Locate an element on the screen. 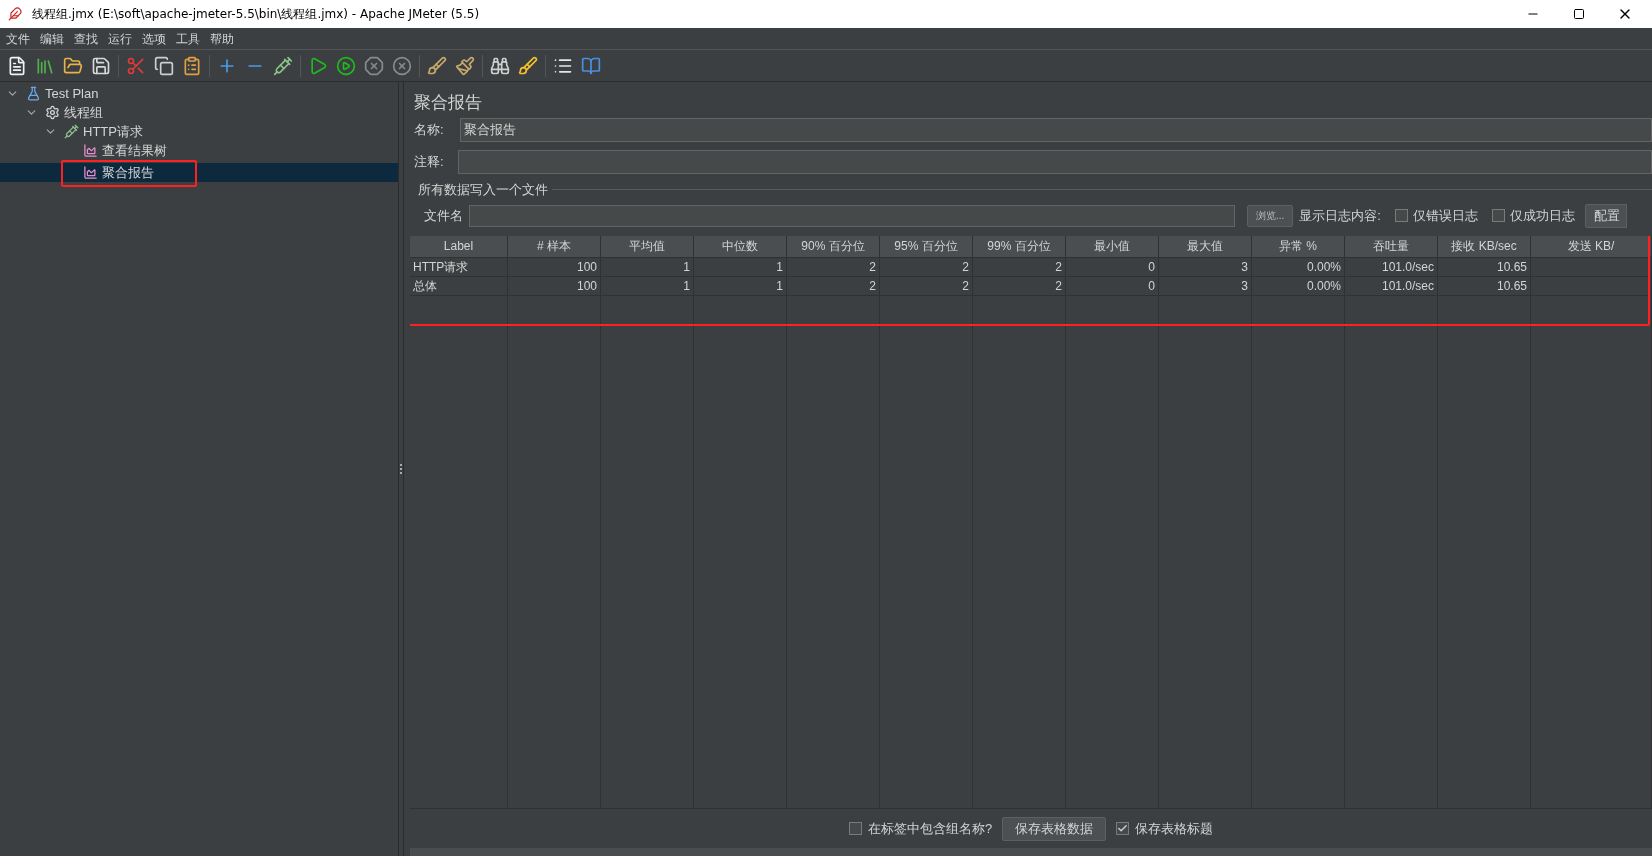 This screenshot has height=856, width=1652. filename-field is located at coordinates (852, 215).